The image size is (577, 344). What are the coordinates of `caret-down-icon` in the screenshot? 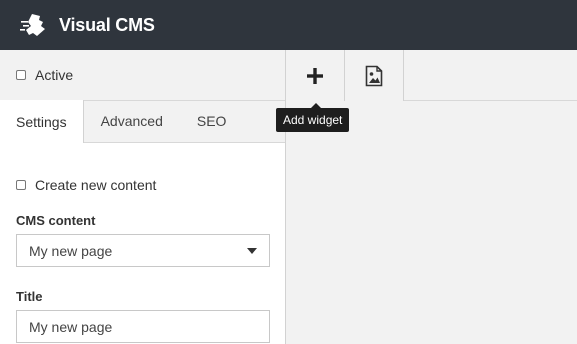 It's located at (252, 250).